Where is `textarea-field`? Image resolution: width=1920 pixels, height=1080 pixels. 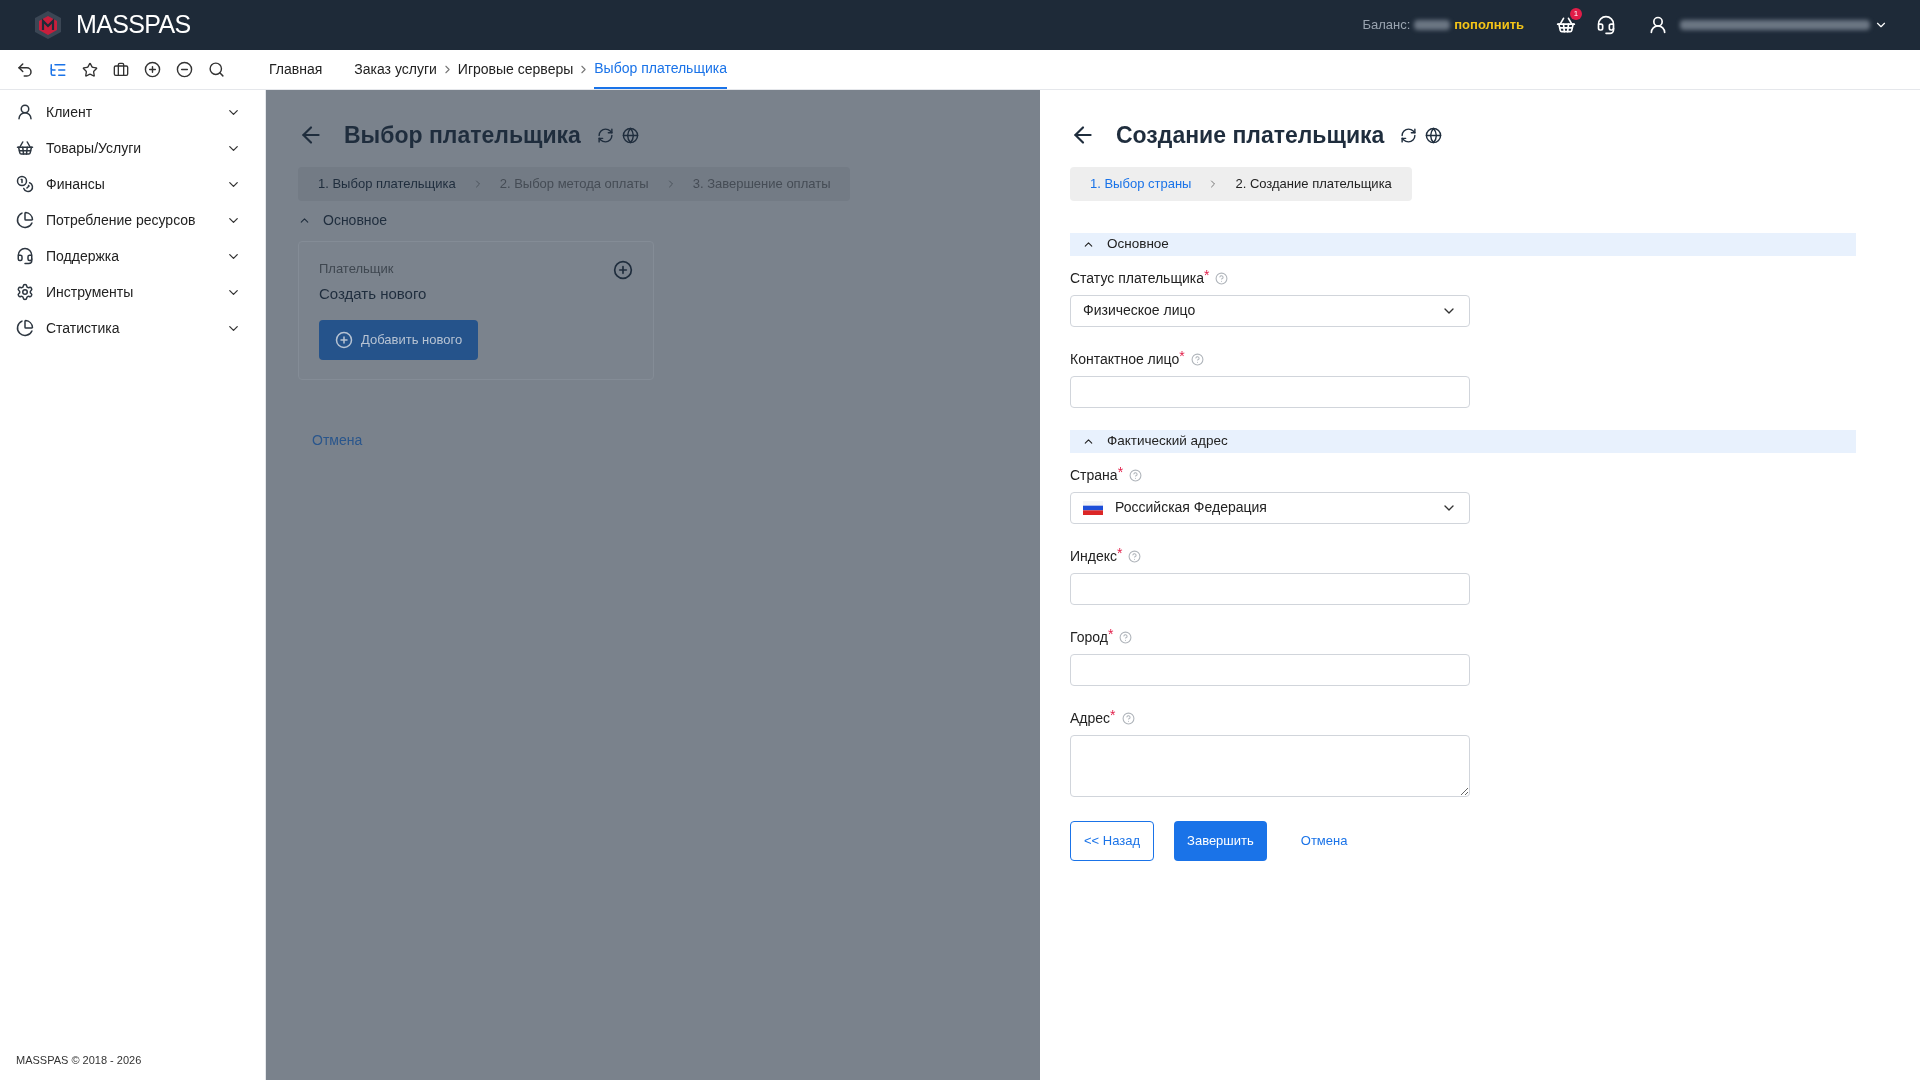 textarea-field is located at coordinates (1270, 765).